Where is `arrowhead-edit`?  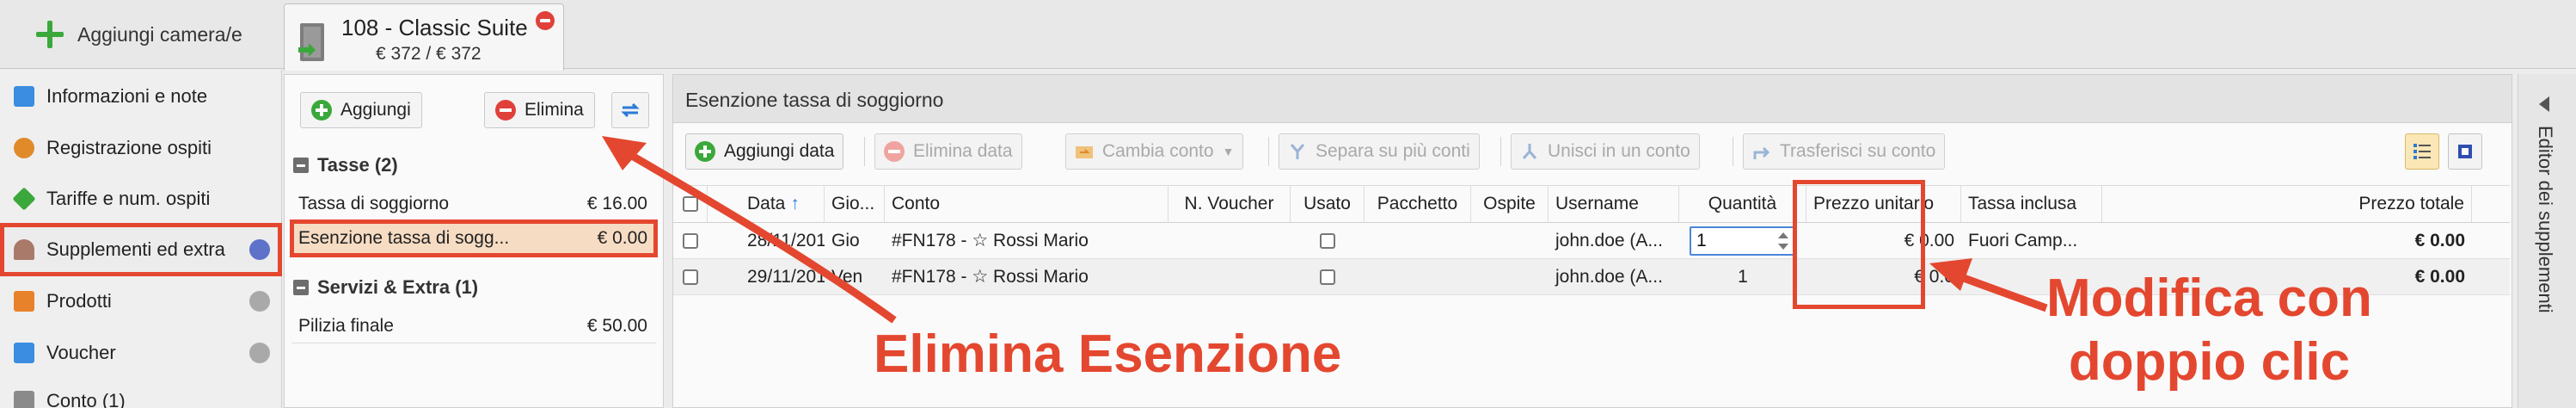
arrowhead-edit is located at coordinates (1950, 275).